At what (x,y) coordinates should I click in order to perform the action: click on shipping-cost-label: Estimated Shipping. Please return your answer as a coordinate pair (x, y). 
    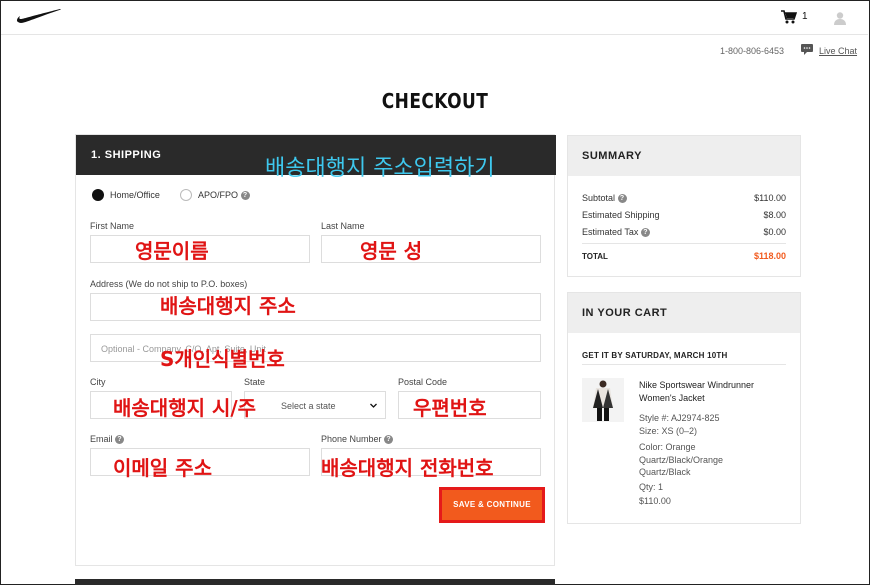
    Looking at the image, I should click on (621, 215).